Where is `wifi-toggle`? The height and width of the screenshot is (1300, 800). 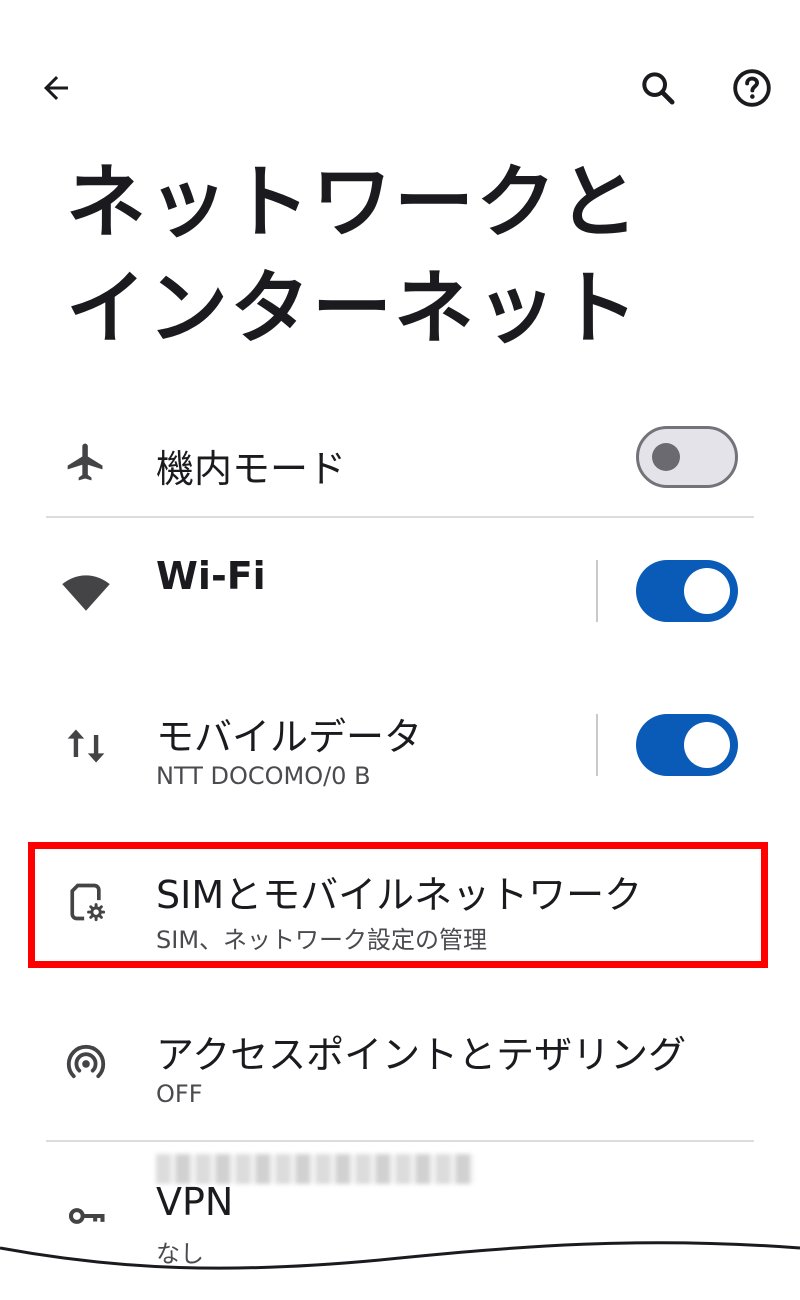
wifi-toggle is located at coordinates (687, 591).